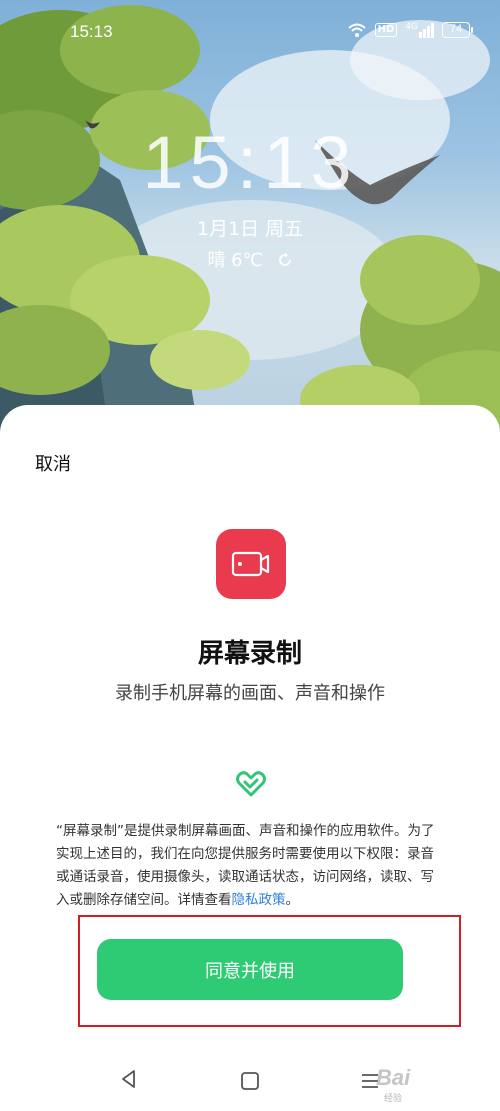 The image size is (500, 1111). I want to click on battery-icon: 74, so click(457, 30).